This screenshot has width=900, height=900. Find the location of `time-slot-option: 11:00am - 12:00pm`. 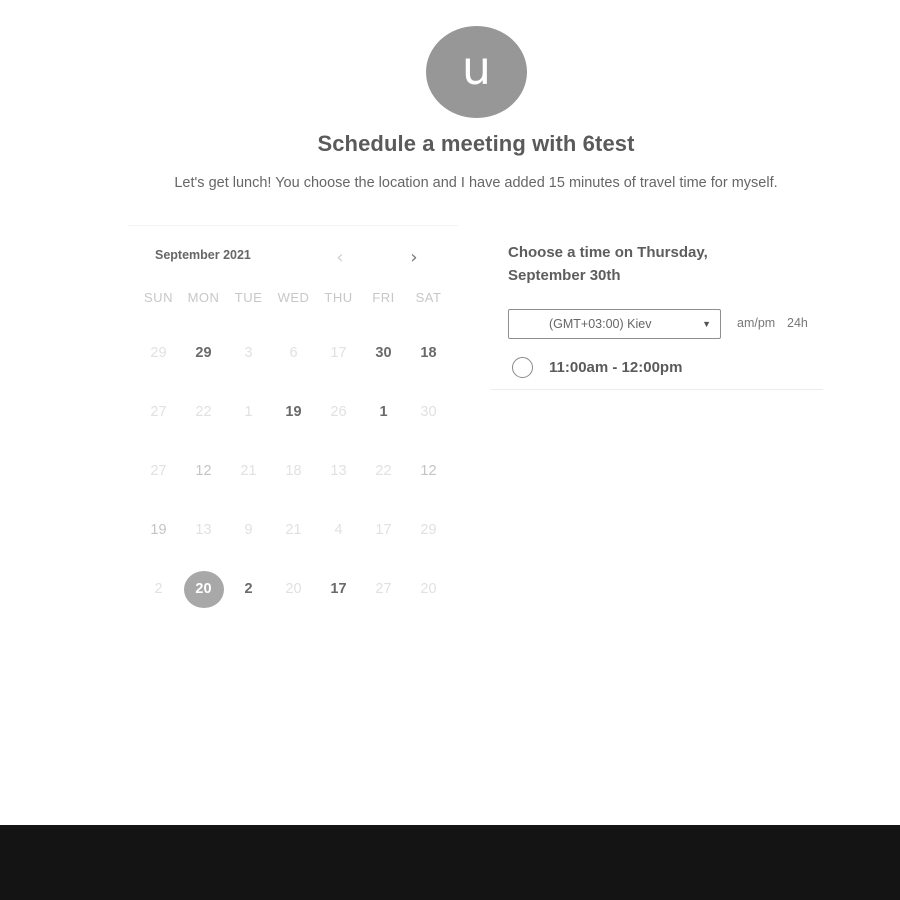

time-slot-option: 11:00am - 12:00pm is located at coordinates (597, 367).